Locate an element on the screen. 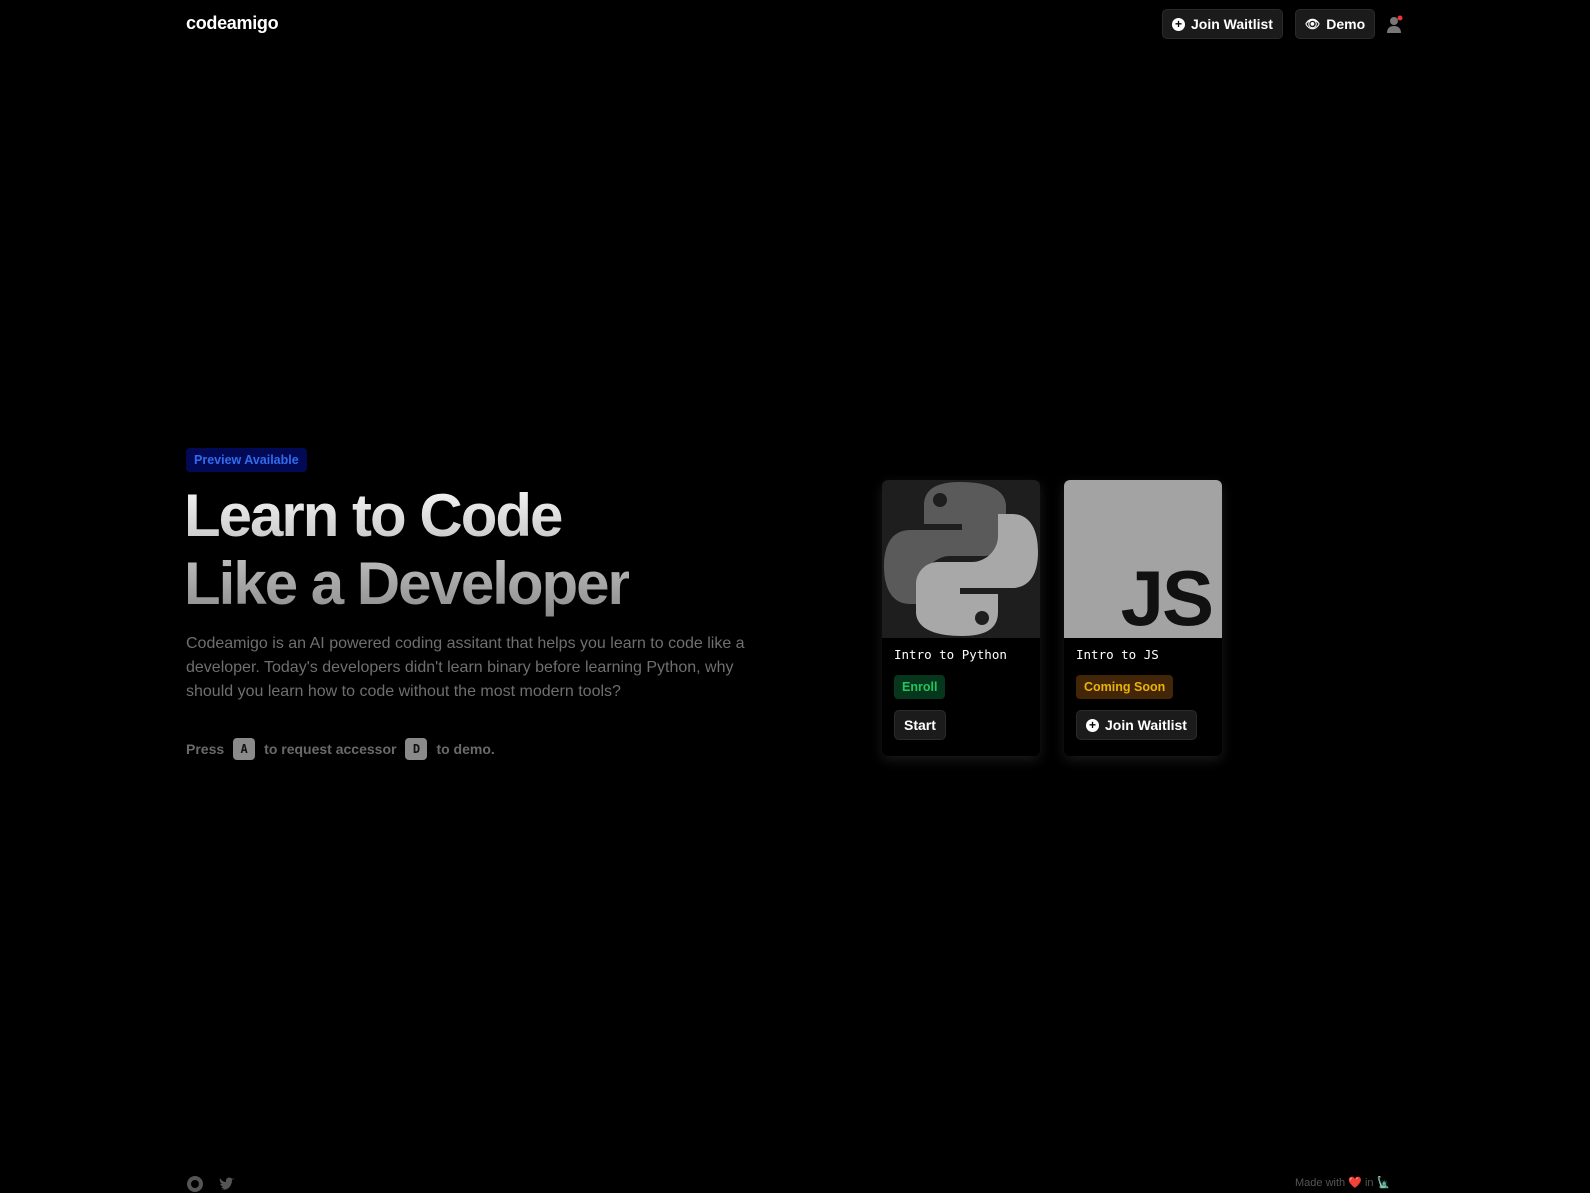 The height and width of the screenshot is (1193, 1590). github-icon is located at coordinates (195, 1184).